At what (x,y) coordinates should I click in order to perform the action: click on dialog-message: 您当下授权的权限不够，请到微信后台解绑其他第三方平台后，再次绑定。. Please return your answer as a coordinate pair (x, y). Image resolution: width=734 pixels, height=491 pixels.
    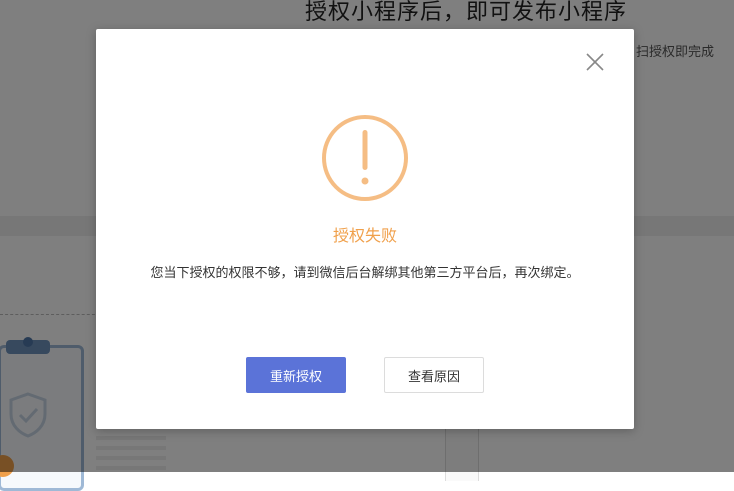
    Looking at the image, I should click on (365, 273).